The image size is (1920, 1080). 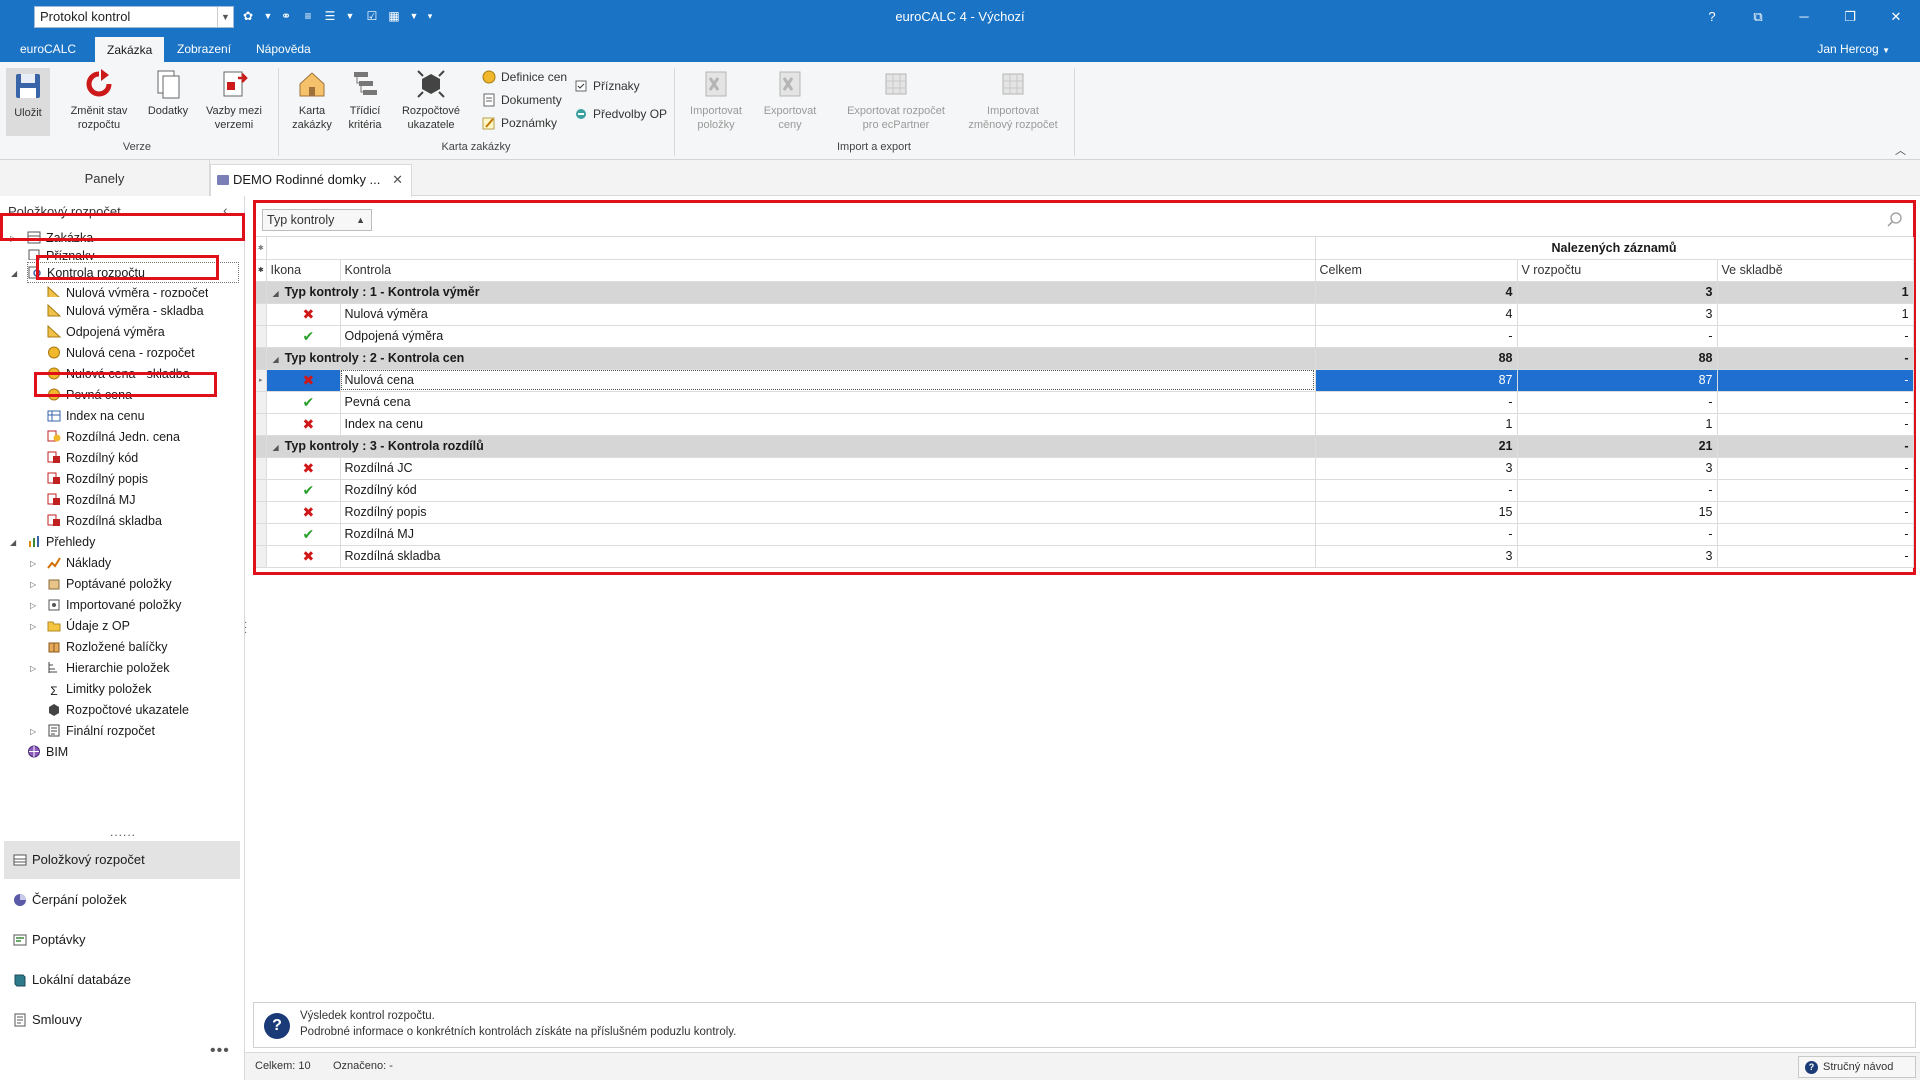 I want to click on splitter-grip: · · ·, so click(x=245, y=628).